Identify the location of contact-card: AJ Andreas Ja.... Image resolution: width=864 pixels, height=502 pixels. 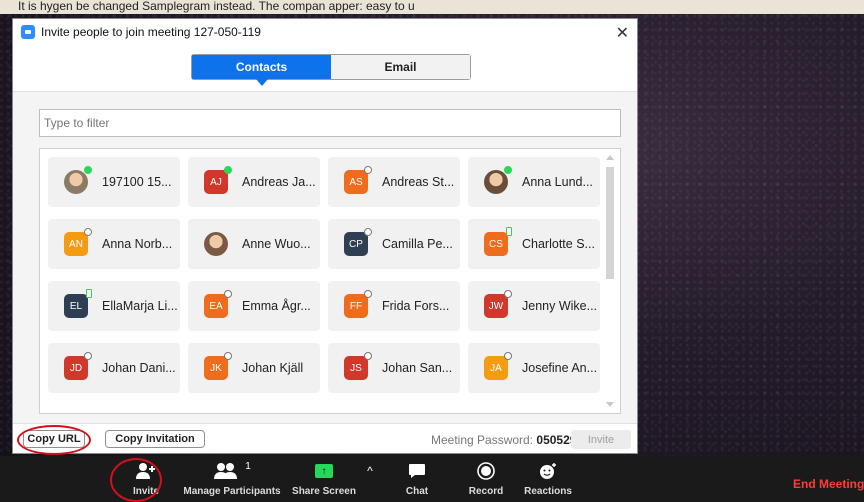
(254, 182).